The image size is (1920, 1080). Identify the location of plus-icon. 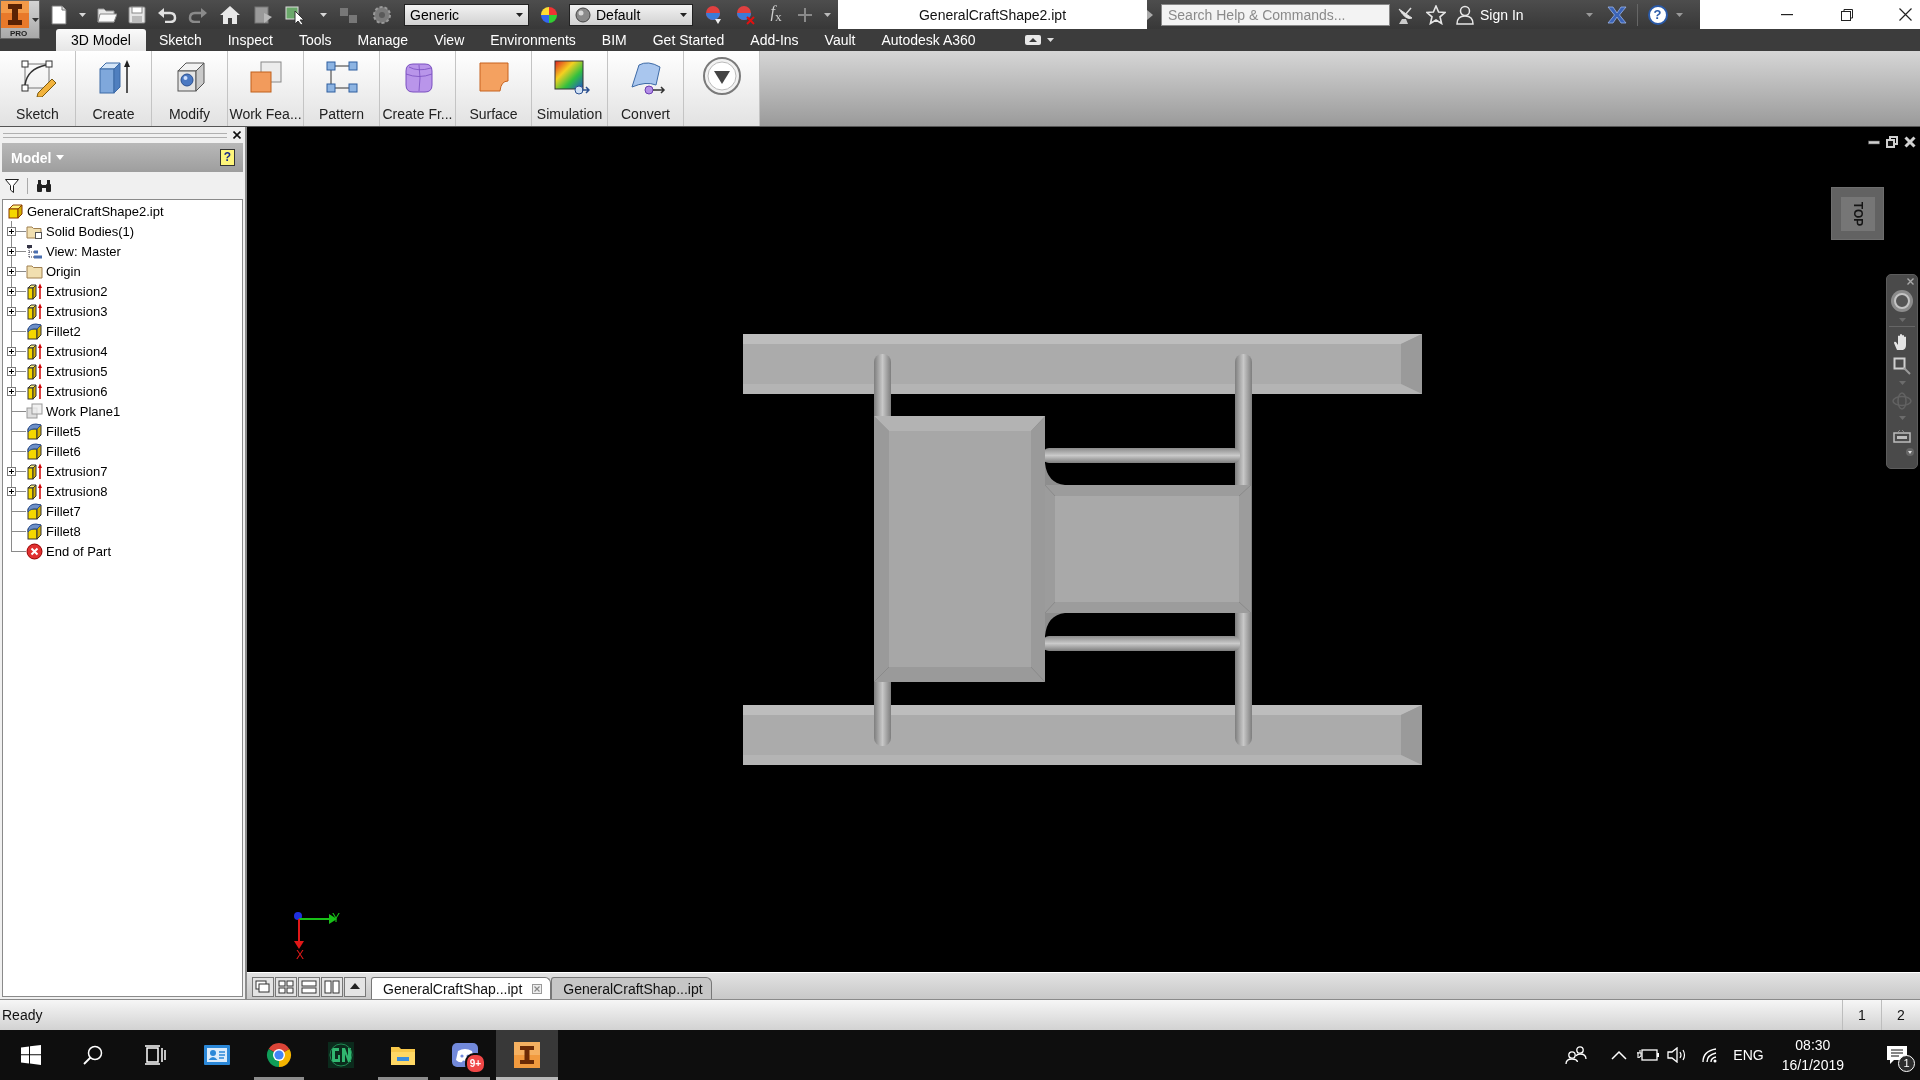
(805, 14).